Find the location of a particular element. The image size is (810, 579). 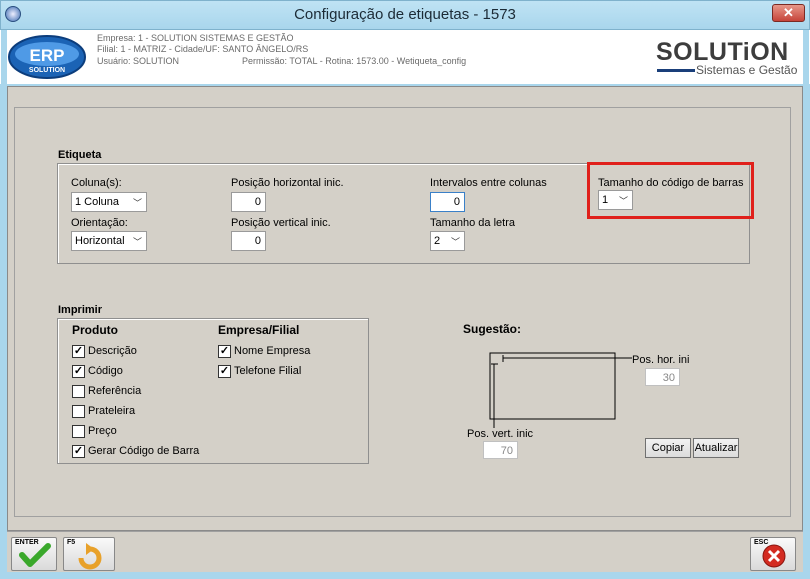

empresa-info: Empresa: 1 - SOLUTION SISTEMAS E GESTÃO is located at coordinates (195, 38).